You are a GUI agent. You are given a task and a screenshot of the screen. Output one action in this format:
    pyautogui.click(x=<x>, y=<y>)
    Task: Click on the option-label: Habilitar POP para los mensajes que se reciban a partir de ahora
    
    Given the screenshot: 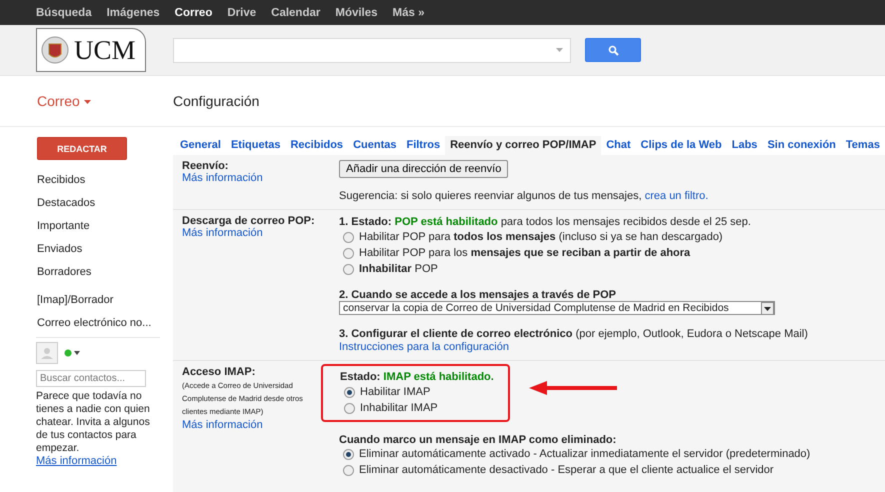 What is the action you would take?
    pyautogui.click(x=524, y=253)
    